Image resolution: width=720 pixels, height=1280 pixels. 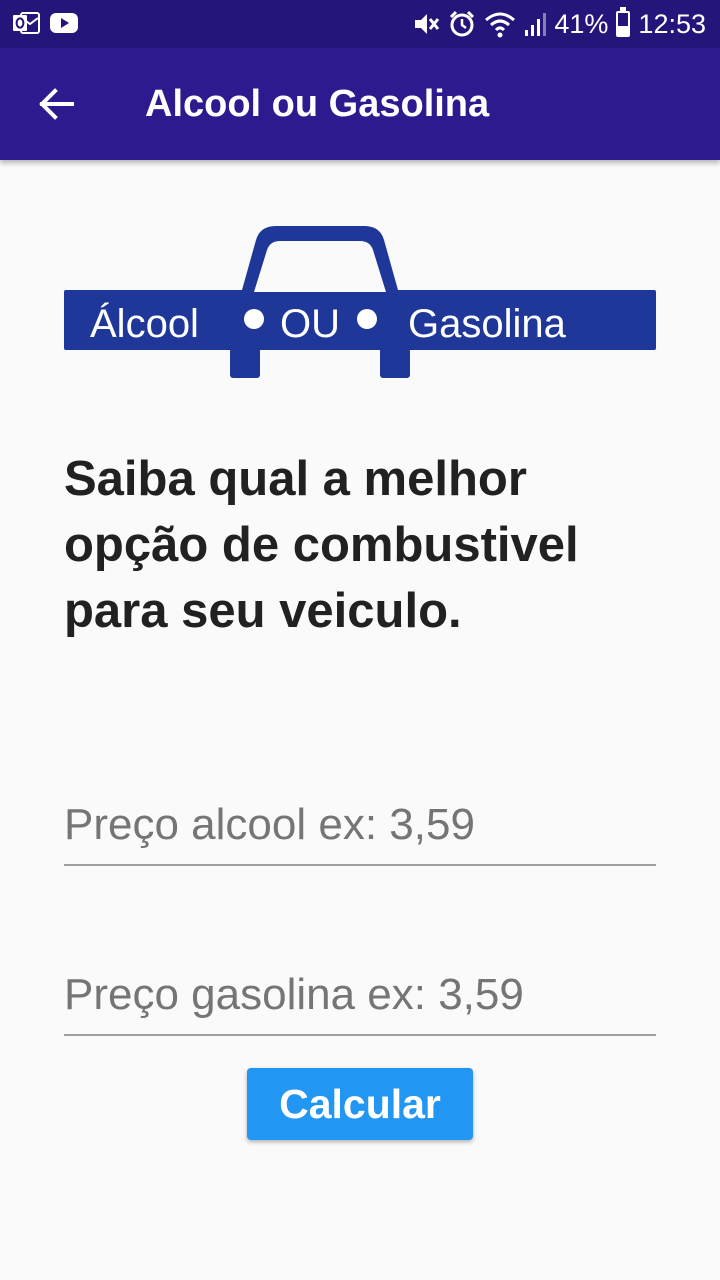 What do you see at coordinates (427, 24) in the screenshot?
I see `mute-icon` at bounding box center [427, 24].